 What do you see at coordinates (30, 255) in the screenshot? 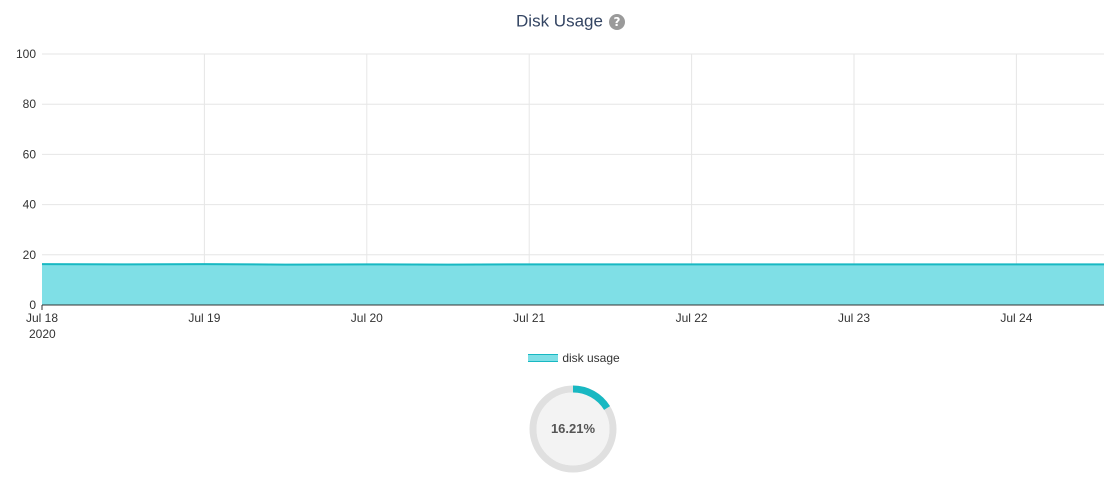
I see `y-tick-label: 20` at bounding box center [30, 255].